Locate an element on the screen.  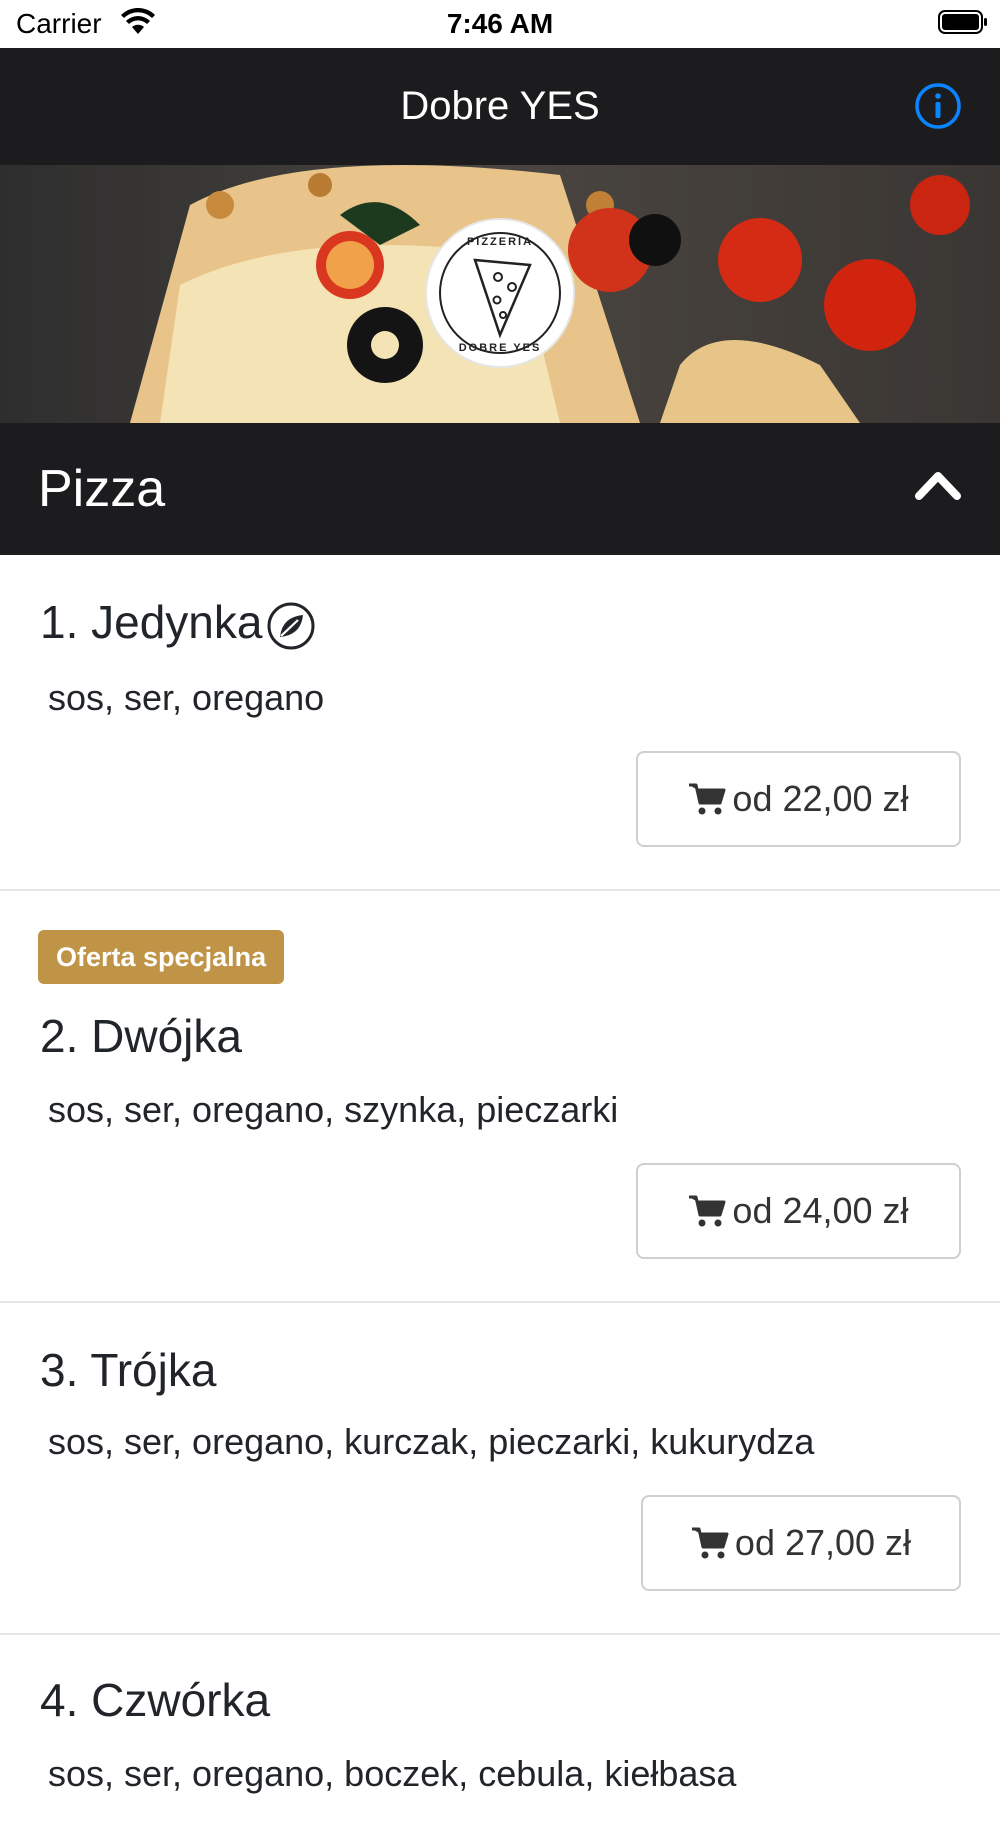
info-circle-icon is located at coordinates (938, 106).